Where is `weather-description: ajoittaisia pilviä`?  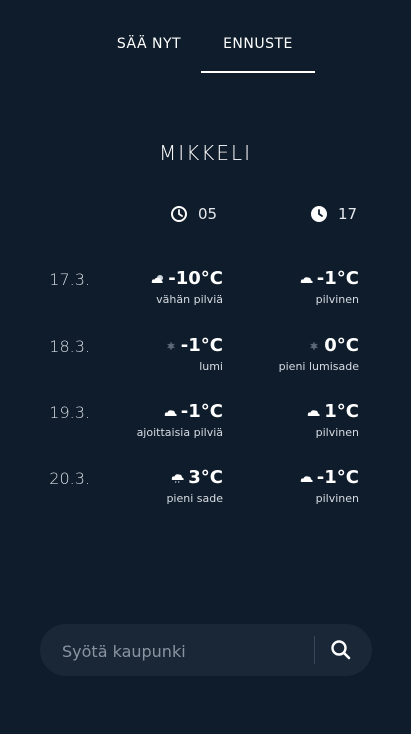
weather-description: ajoittaisia pilviä is located at coordinates (179, 432).